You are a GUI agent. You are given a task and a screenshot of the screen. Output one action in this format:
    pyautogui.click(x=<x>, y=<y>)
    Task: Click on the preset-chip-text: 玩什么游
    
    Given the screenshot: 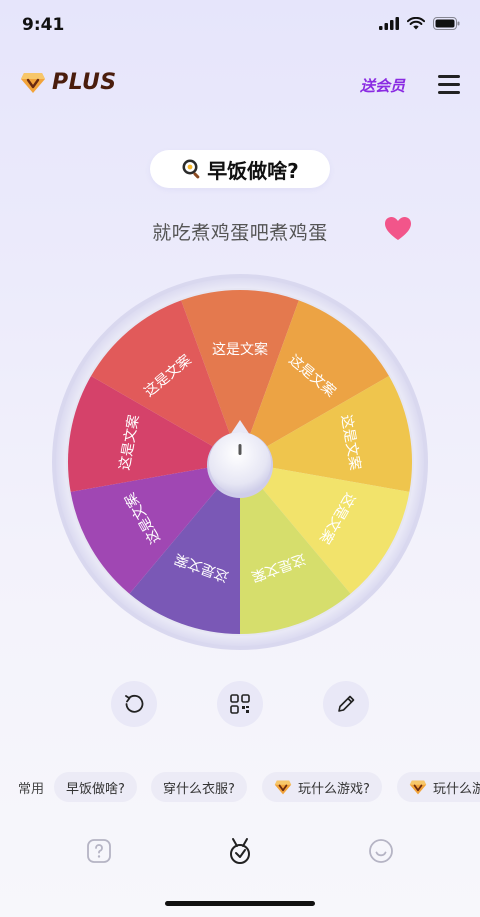 What is the action you would take?
    pyautogui.click(x=456, y=789)
    